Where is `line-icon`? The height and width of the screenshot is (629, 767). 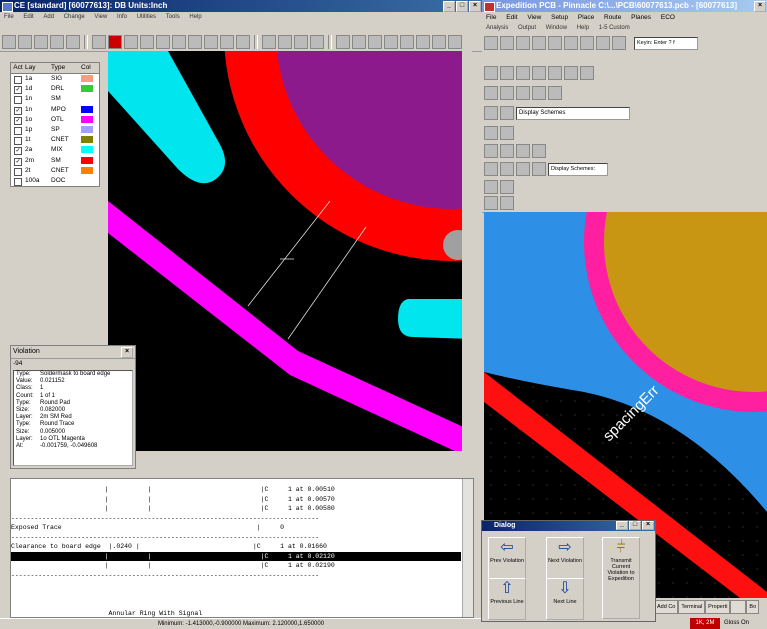
line-icon is located at coordinates (115, 42).